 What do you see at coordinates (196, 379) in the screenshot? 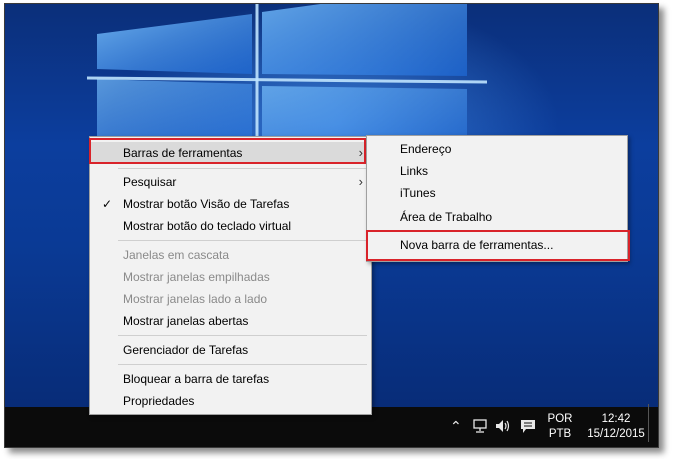
I see `menu-item-label: Bloquear a barra de tarefas` at bounding box center [196, 379].